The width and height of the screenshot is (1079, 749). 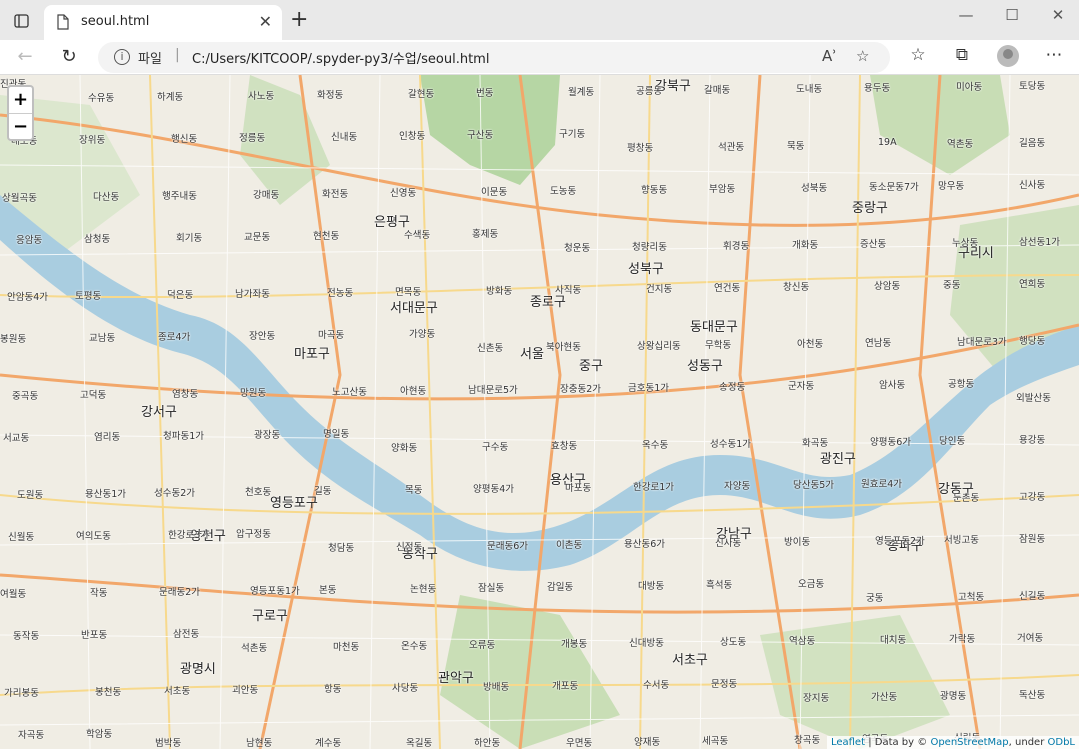 I want to click on area-label: 평창동, so click(x=640, y=148).